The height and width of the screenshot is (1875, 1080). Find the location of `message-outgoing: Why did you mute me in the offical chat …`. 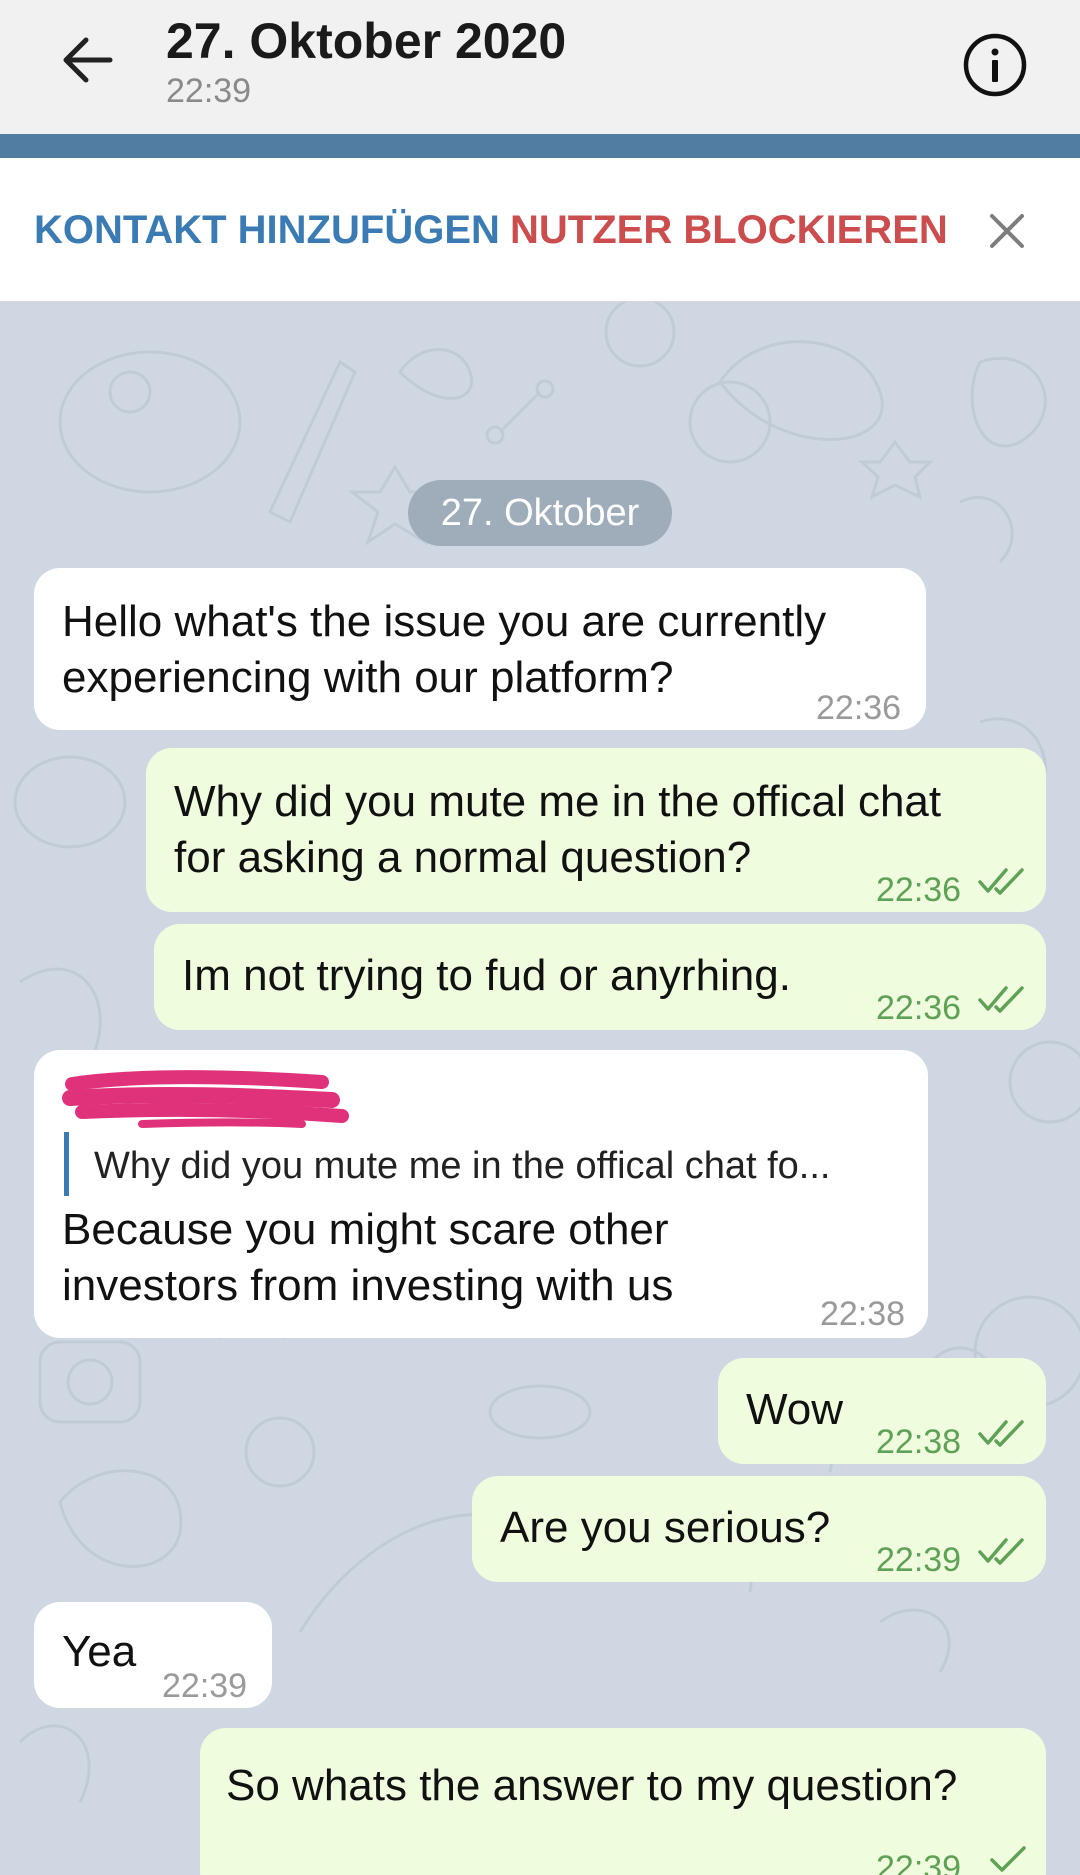

message-outgoing: Why did you mute me in the offical chat … is located at coordinates (596, 830).